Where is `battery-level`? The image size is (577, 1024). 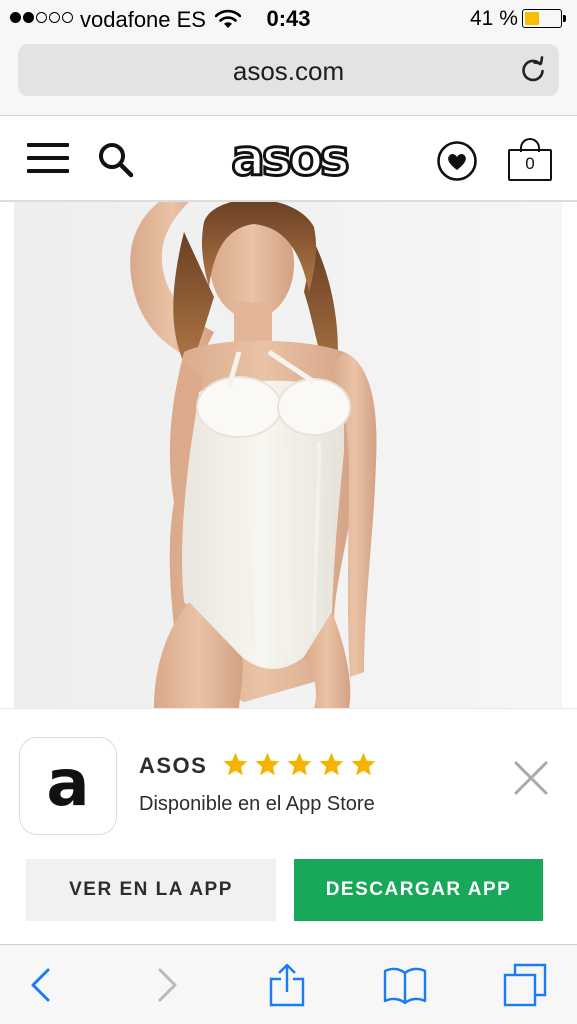
battery-level is located at coordinates (532, 18).